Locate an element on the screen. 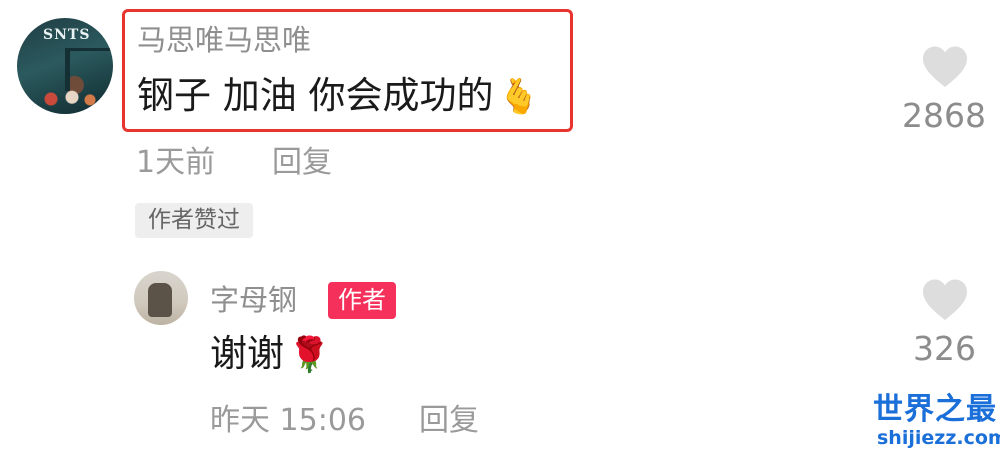 The height and width of the screenshot is (455, 1000). avatar: SNTS is located at coordinates (65, 66).